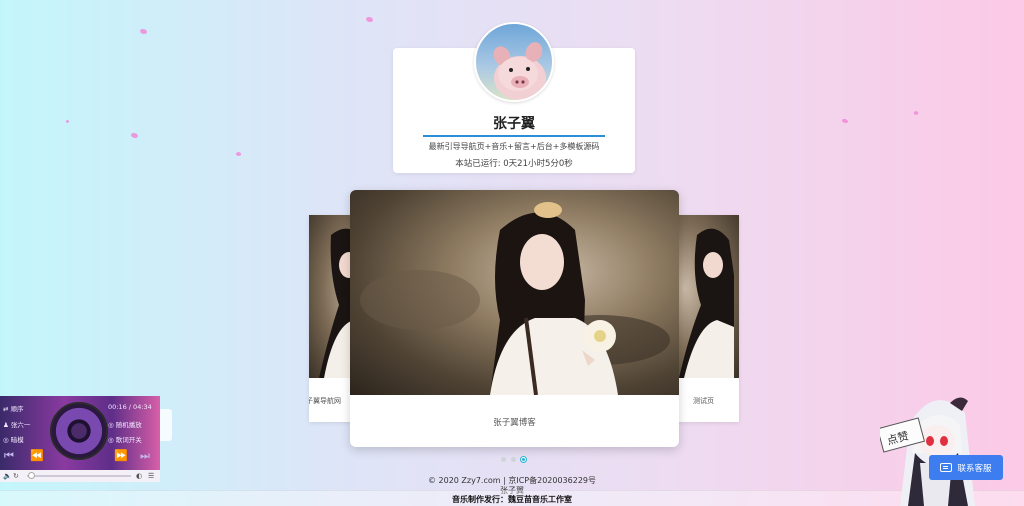 The image size is (1024, 506). I want to click on volume-toggle-icon: ◐, so click(139, 476).